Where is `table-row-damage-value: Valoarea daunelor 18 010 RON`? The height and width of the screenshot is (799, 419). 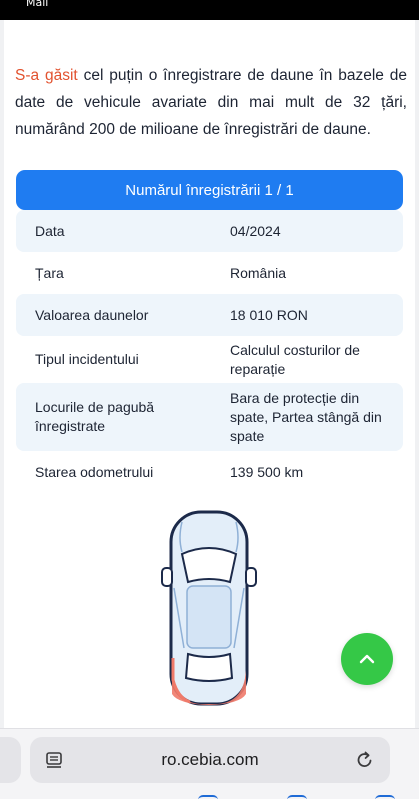
table-row-damage-value: Valoarea daunelor 18 010 RON is located at coordinates (209, 315).